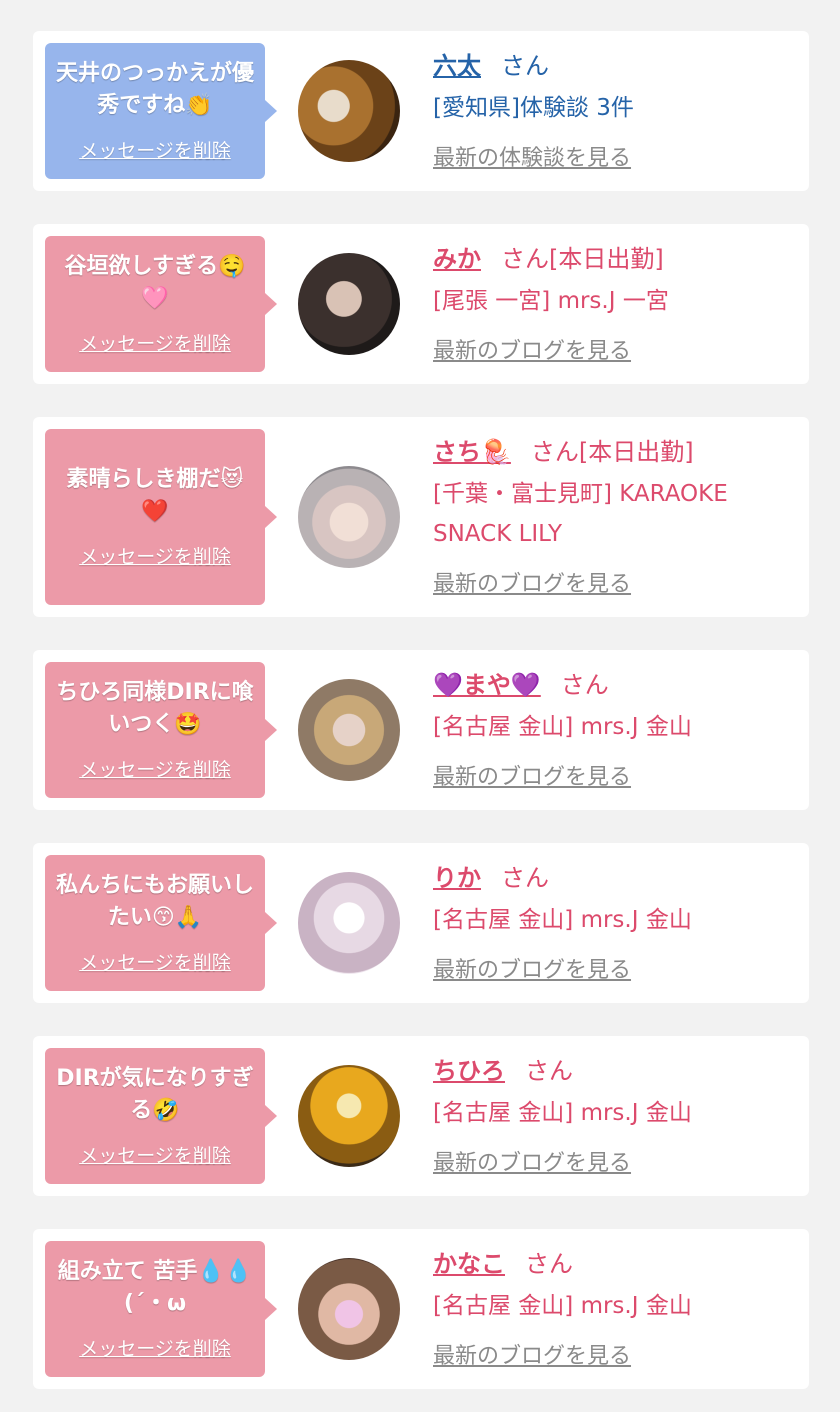  What do you see at coordinates (469, 1264) in the screenshot?
I see `user-name-link: かなこ` at bounding box center [469, 1264].